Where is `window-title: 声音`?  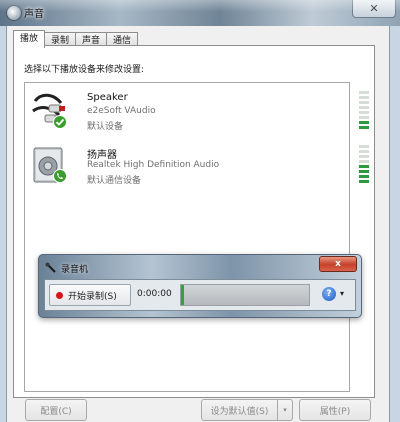 window-title: 声音 is located at coordinates (34, 14).